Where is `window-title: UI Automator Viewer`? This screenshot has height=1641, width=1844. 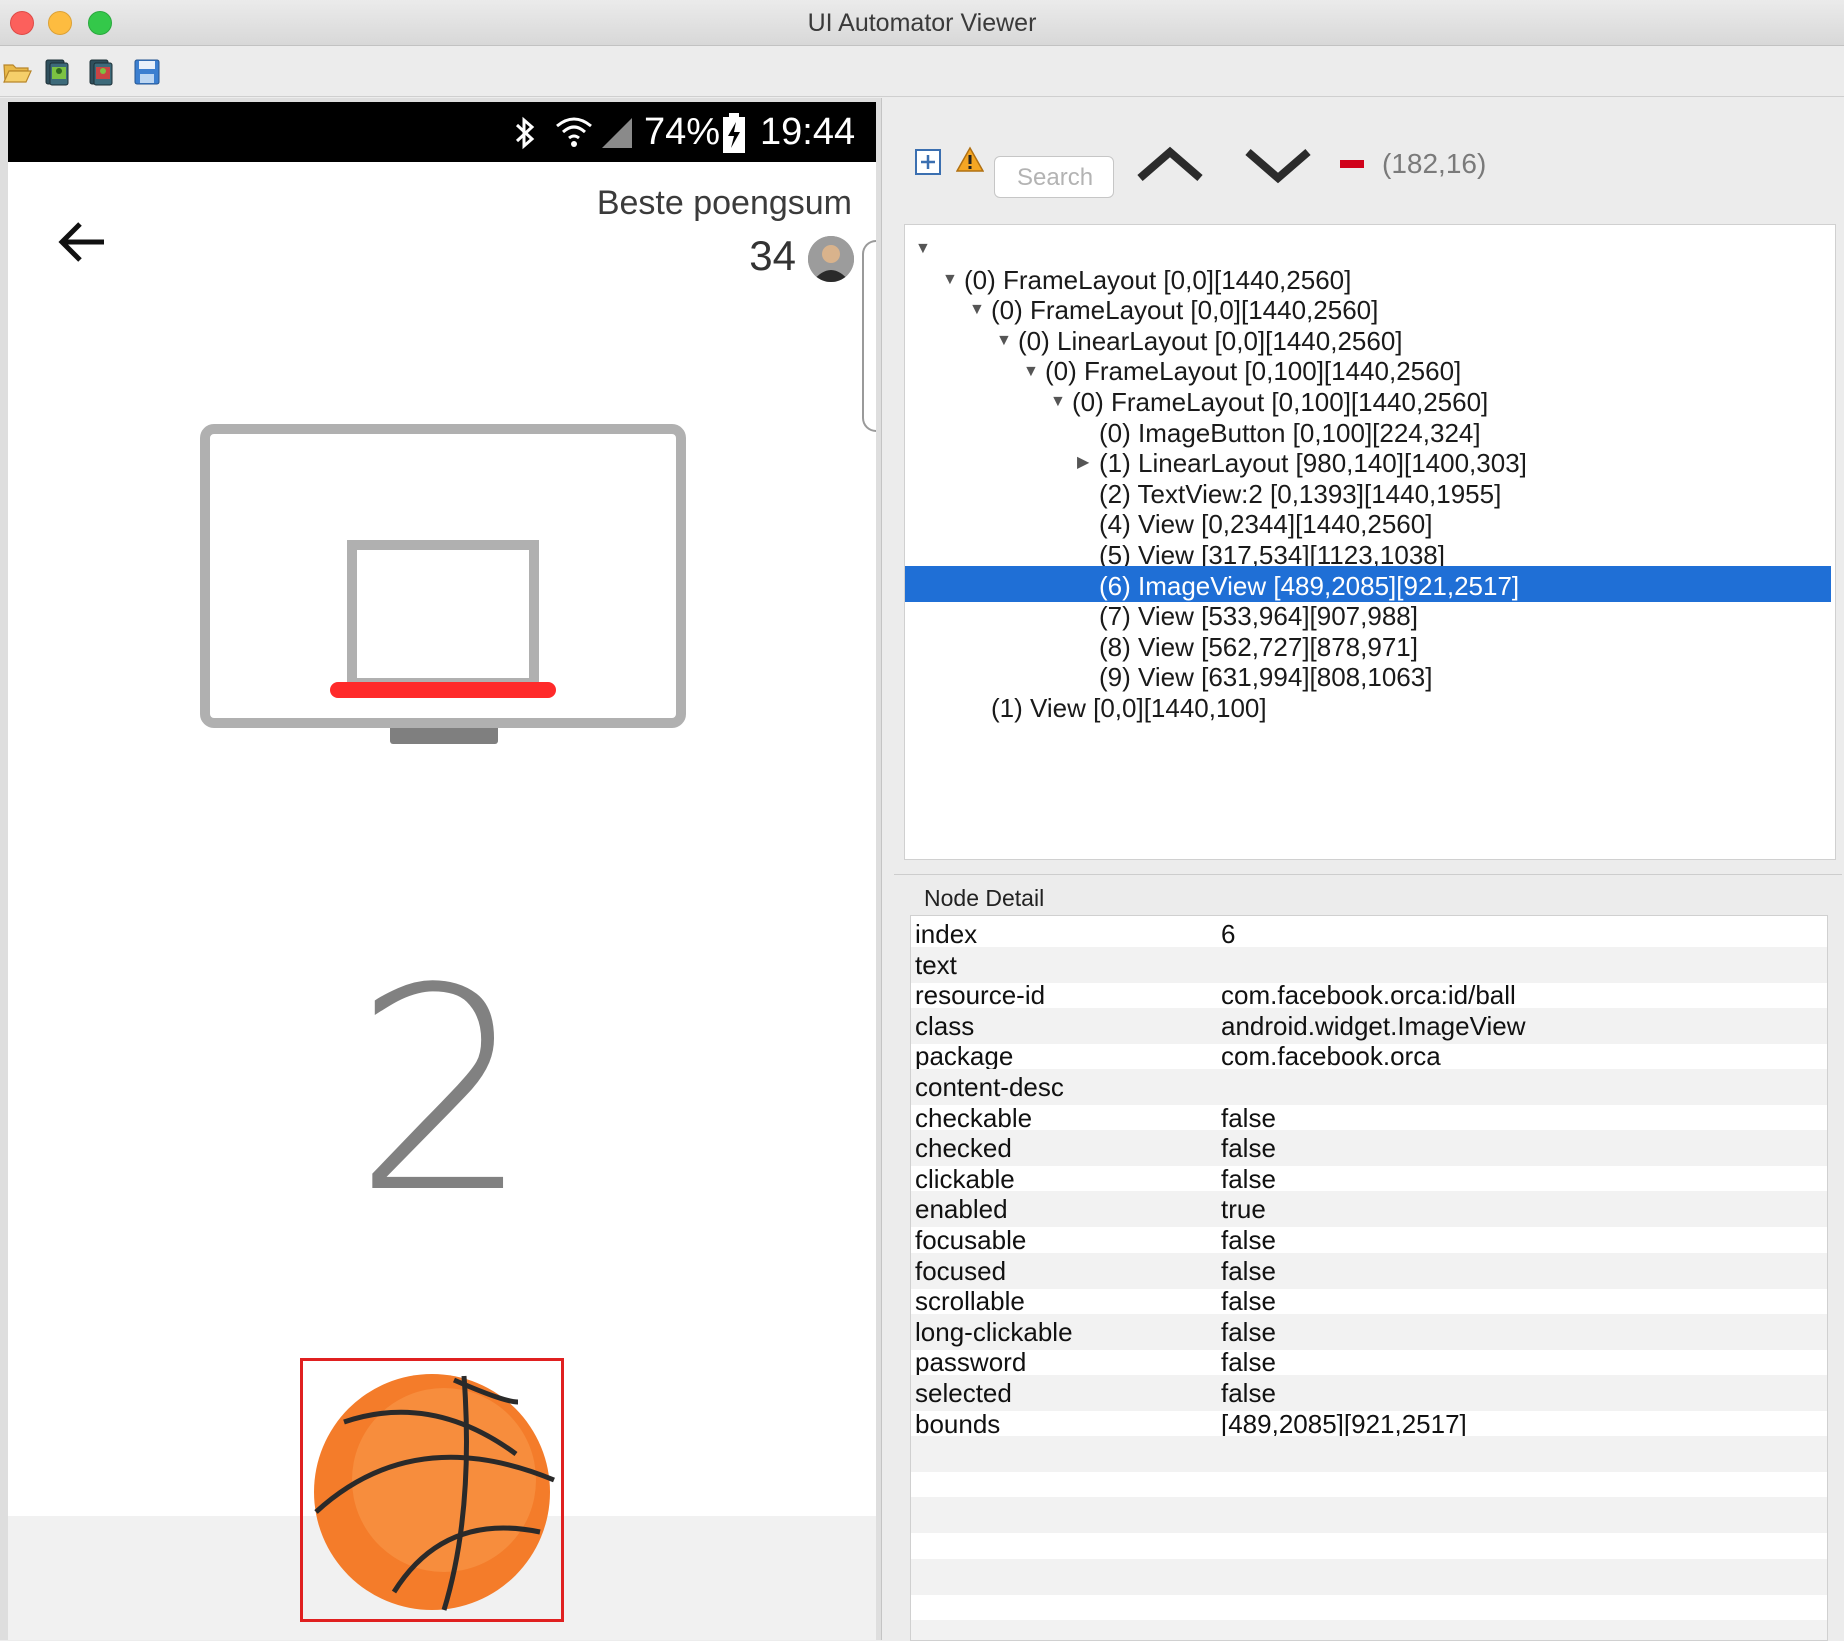
window-title: UI Automator Viewer is located at coordinates (922, 23).